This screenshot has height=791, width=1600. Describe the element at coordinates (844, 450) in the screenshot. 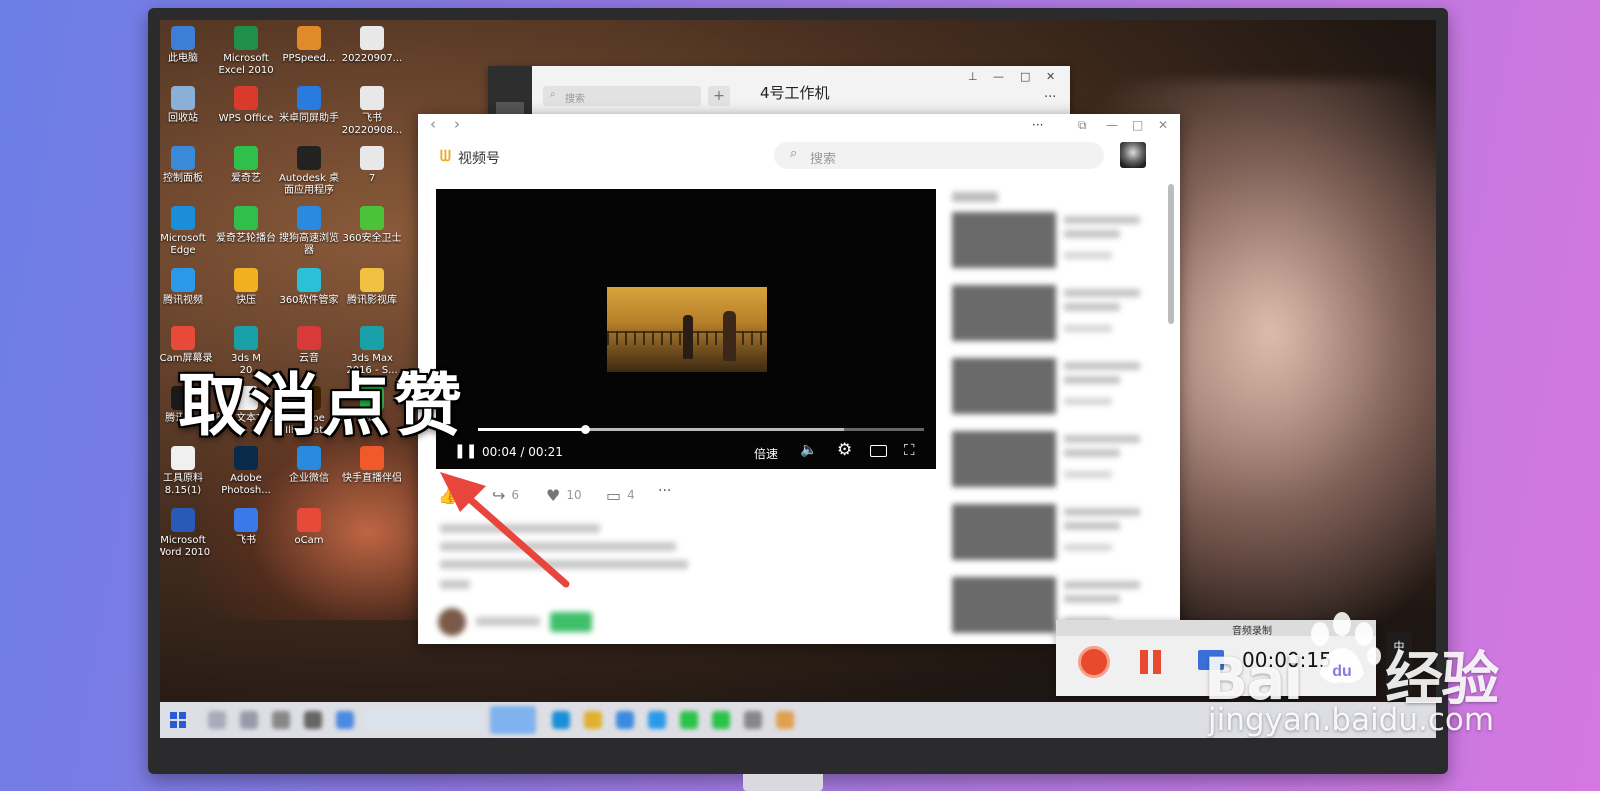

I see `gear-icon: ⚙` at that location.